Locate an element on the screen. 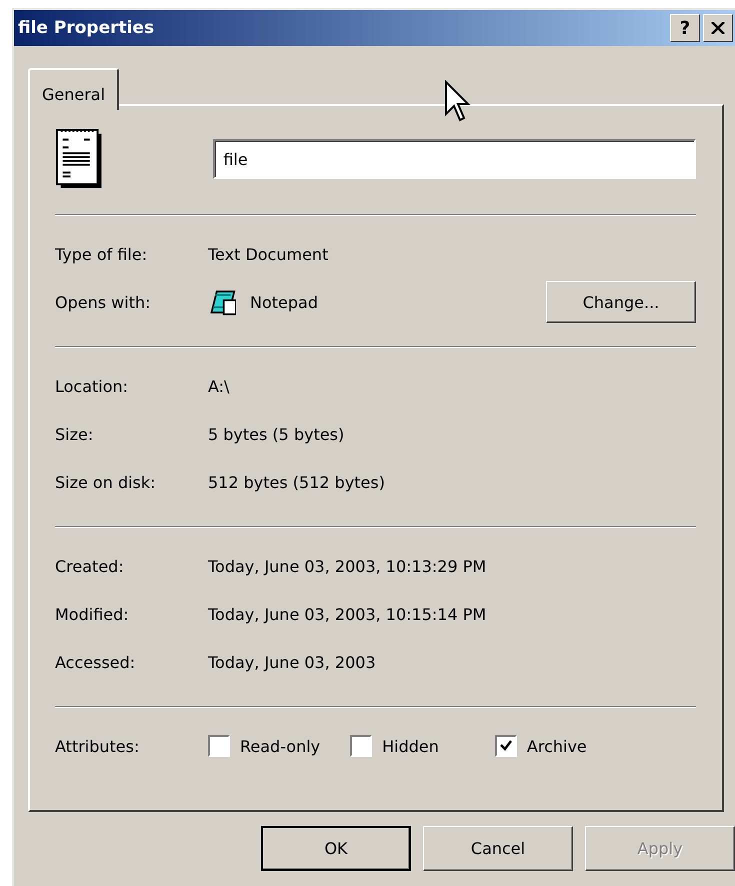  field-value: Today, June 03, 2003 is located at coordinates (292, 662).